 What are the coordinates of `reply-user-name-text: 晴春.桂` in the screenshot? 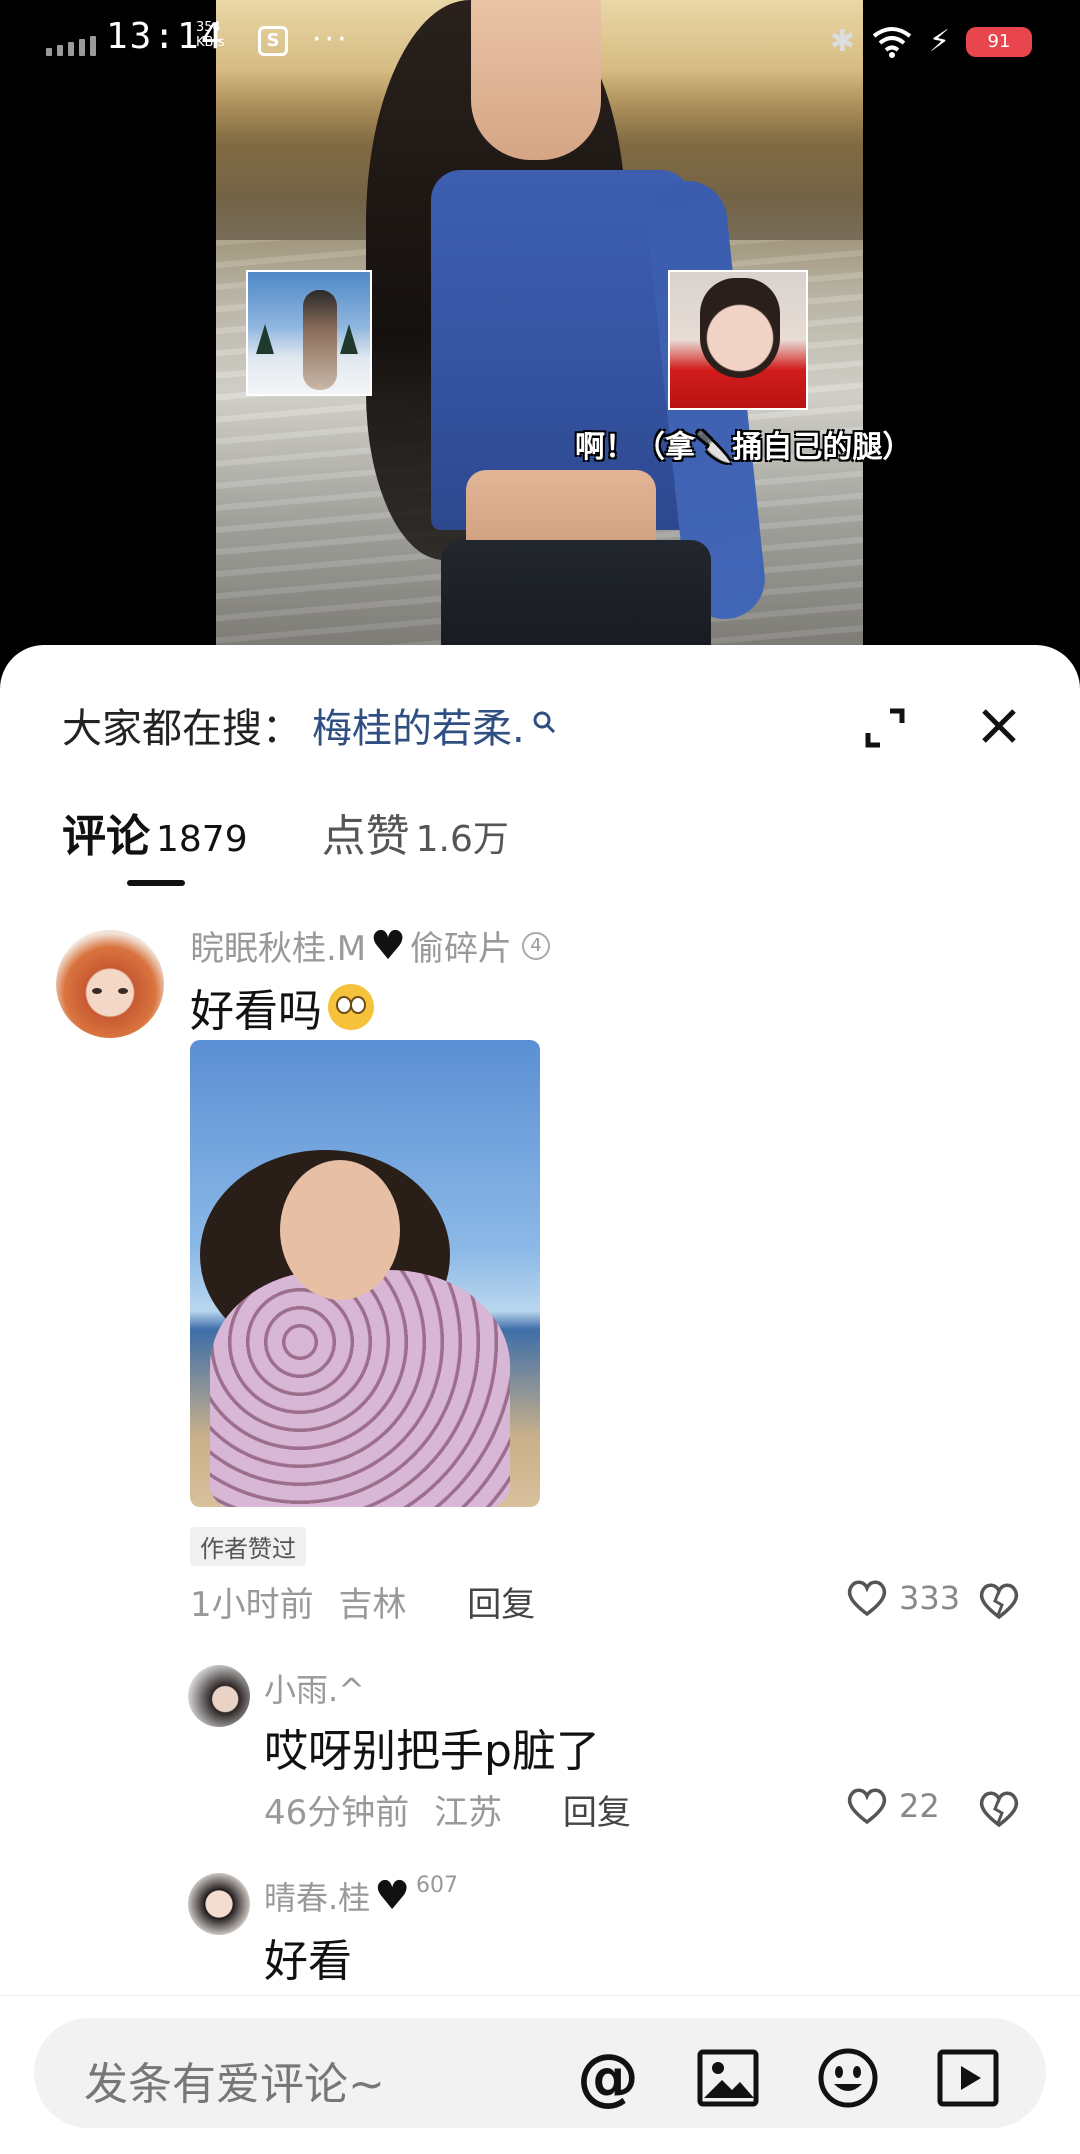 It's located at (317, 1898).